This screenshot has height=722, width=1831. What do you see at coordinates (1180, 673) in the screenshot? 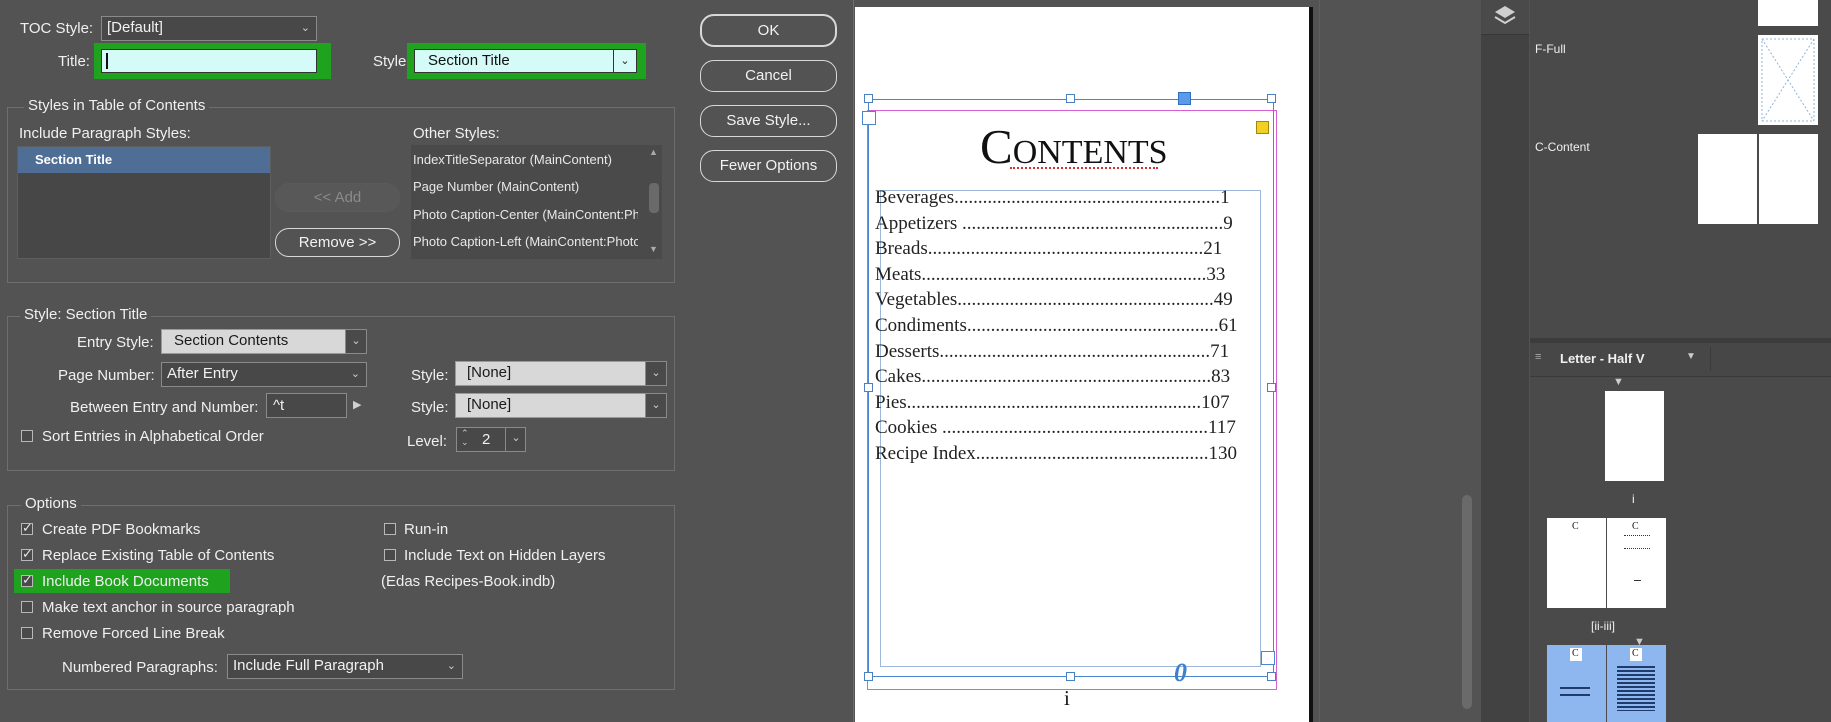
I see `overset-text-marker: 0` at bounding box center [1180, 673].